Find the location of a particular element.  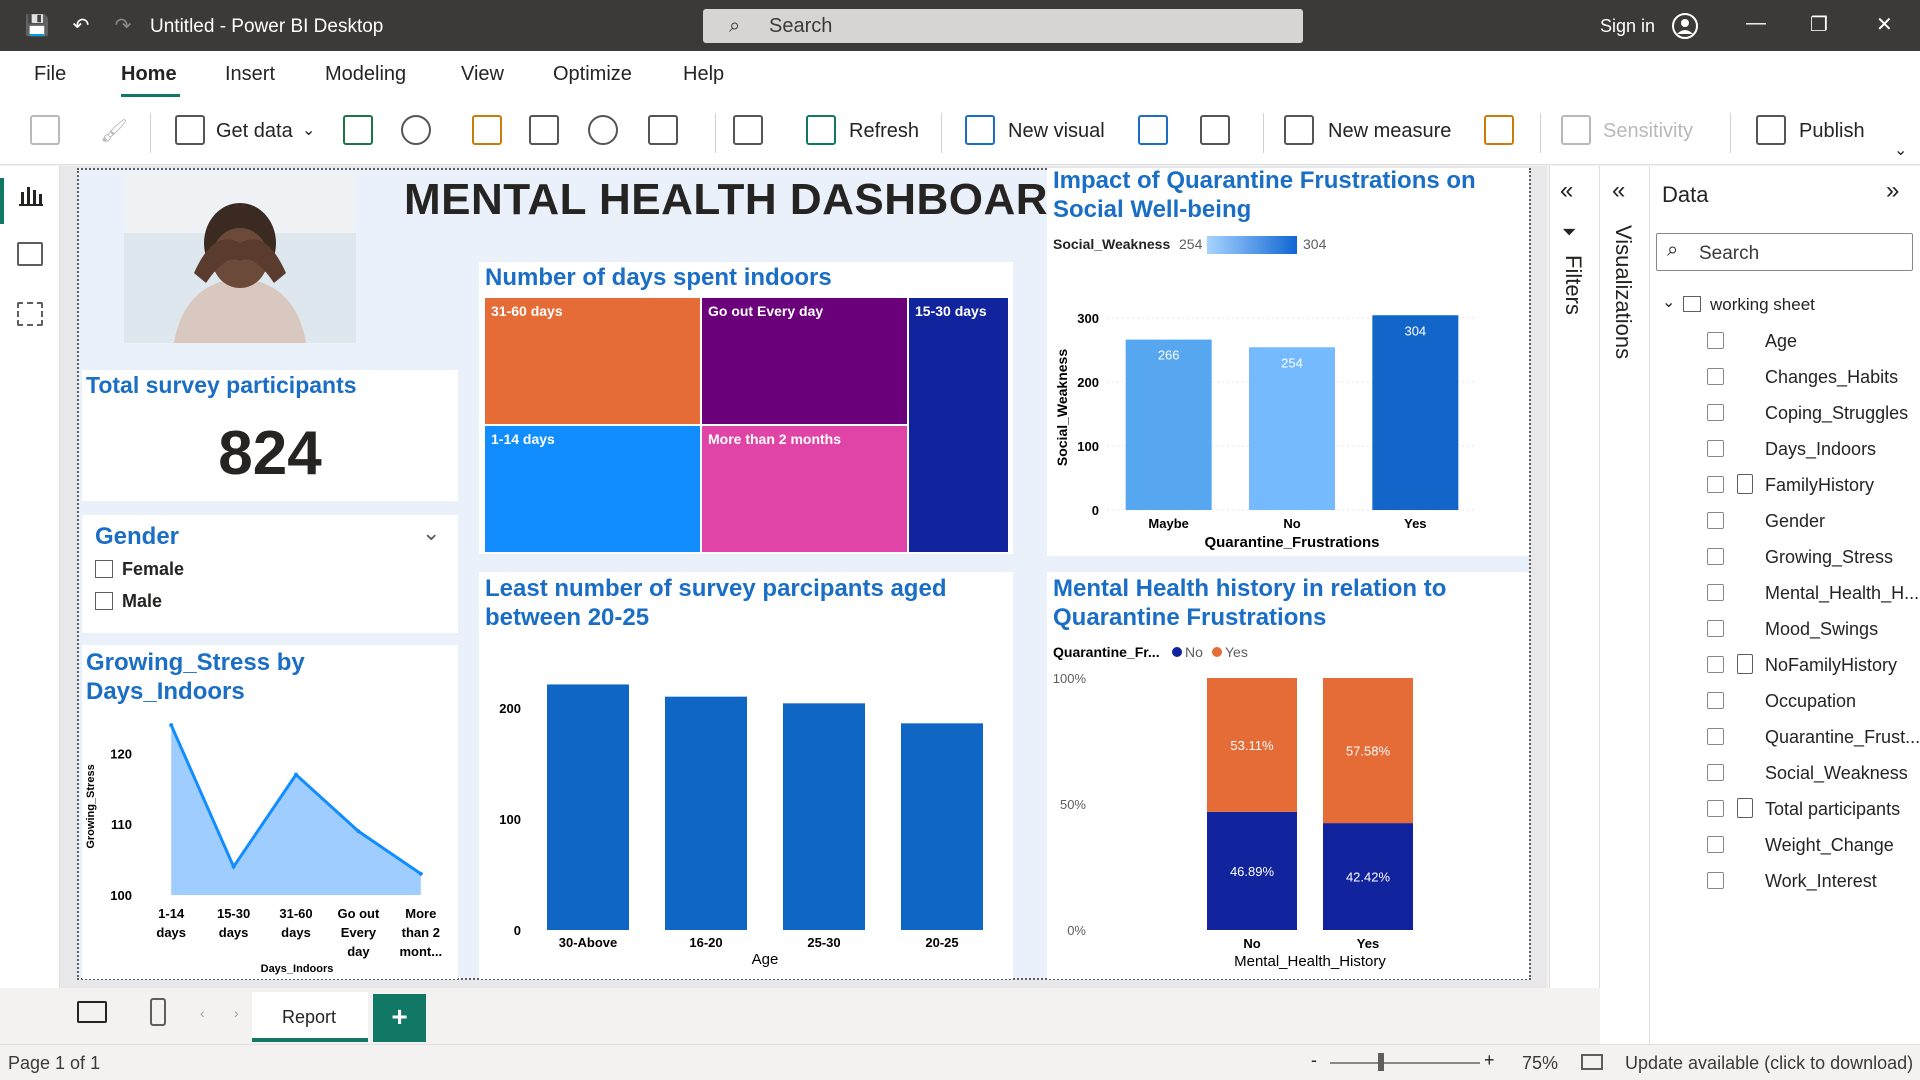

update-available-link: Update available (click to download) is located at coordinates (1769, 1063).